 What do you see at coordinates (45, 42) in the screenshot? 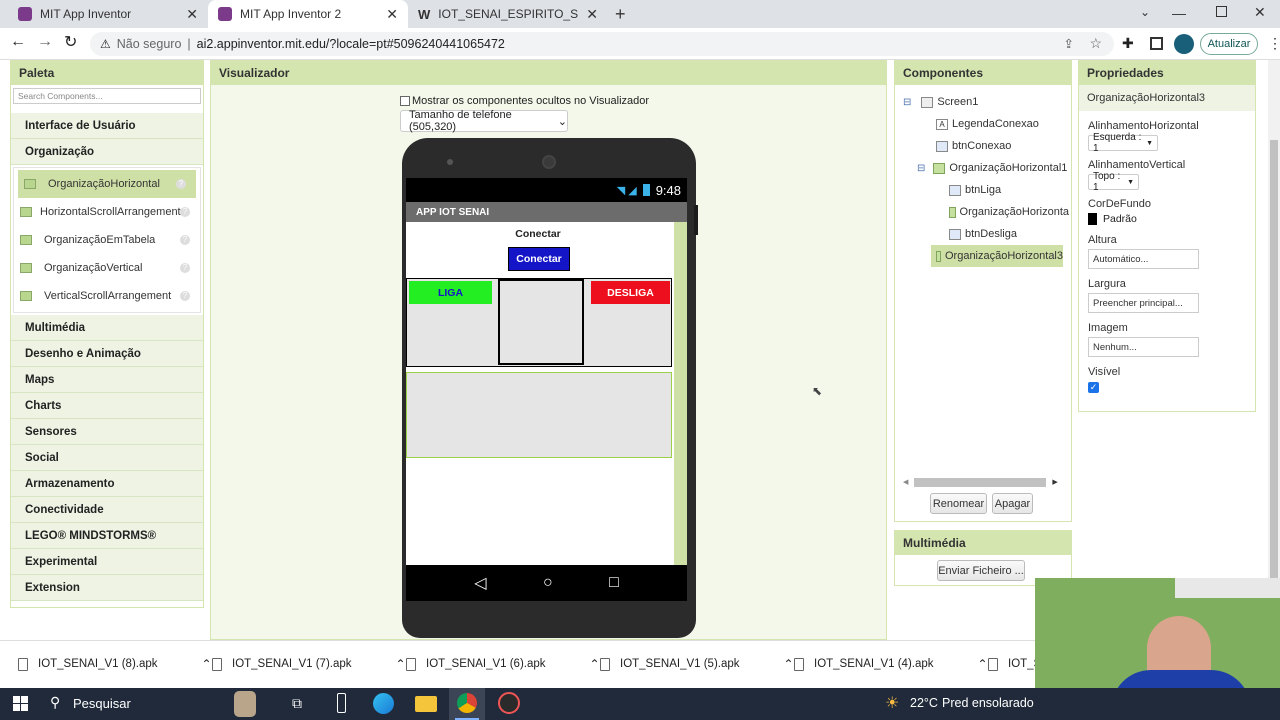
I see `forward-icon: →` at bounding box center [45, 42].